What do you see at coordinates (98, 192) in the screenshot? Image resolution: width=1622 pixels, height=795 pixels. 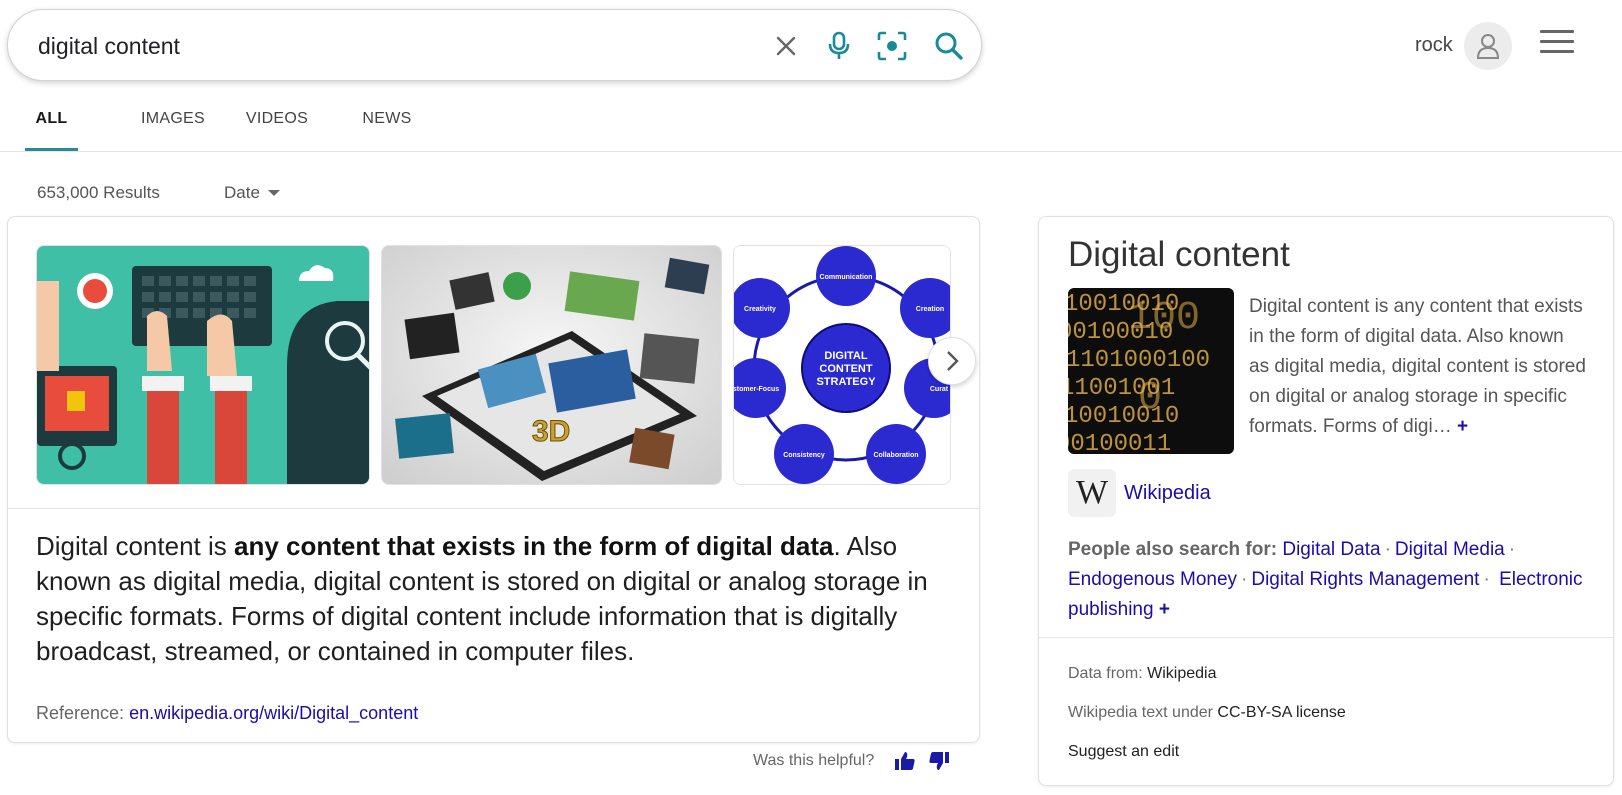 I see `results-count: 653,000 Results` at bounding box center [98, 192].